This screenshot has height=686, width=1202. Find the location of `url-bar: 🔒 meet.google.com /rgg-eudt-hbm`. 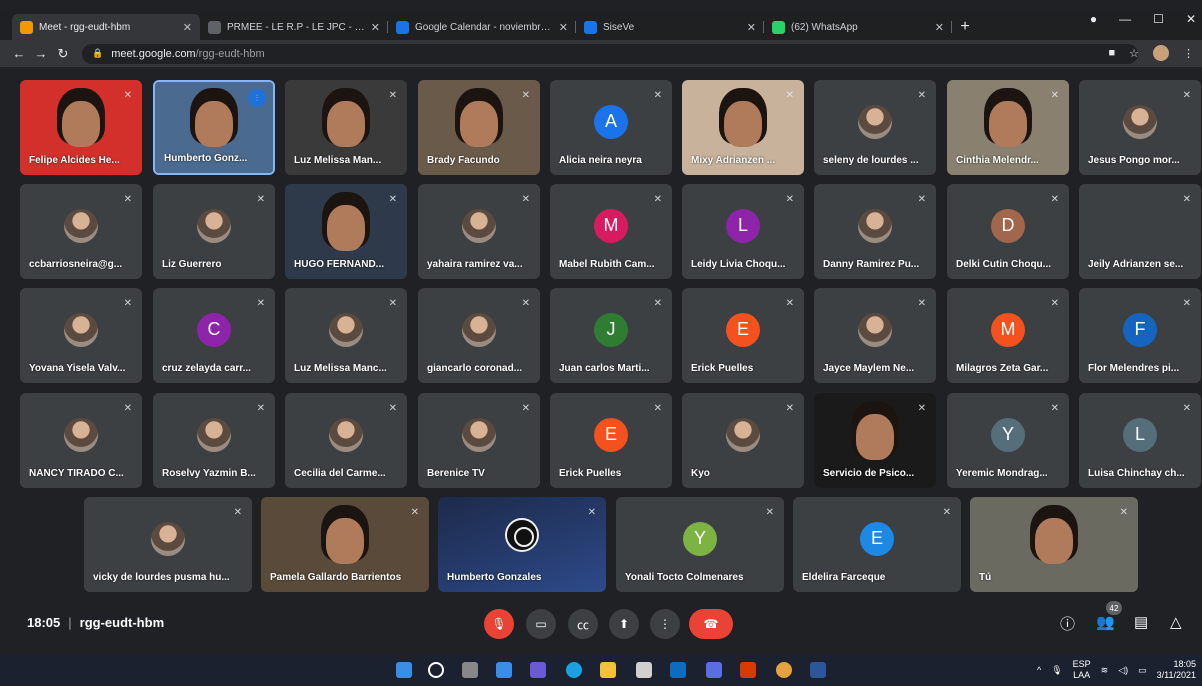

url-bar: 🔒 meet.google.com /rgg-eudt-hbm is located at coordinates (610, 53).